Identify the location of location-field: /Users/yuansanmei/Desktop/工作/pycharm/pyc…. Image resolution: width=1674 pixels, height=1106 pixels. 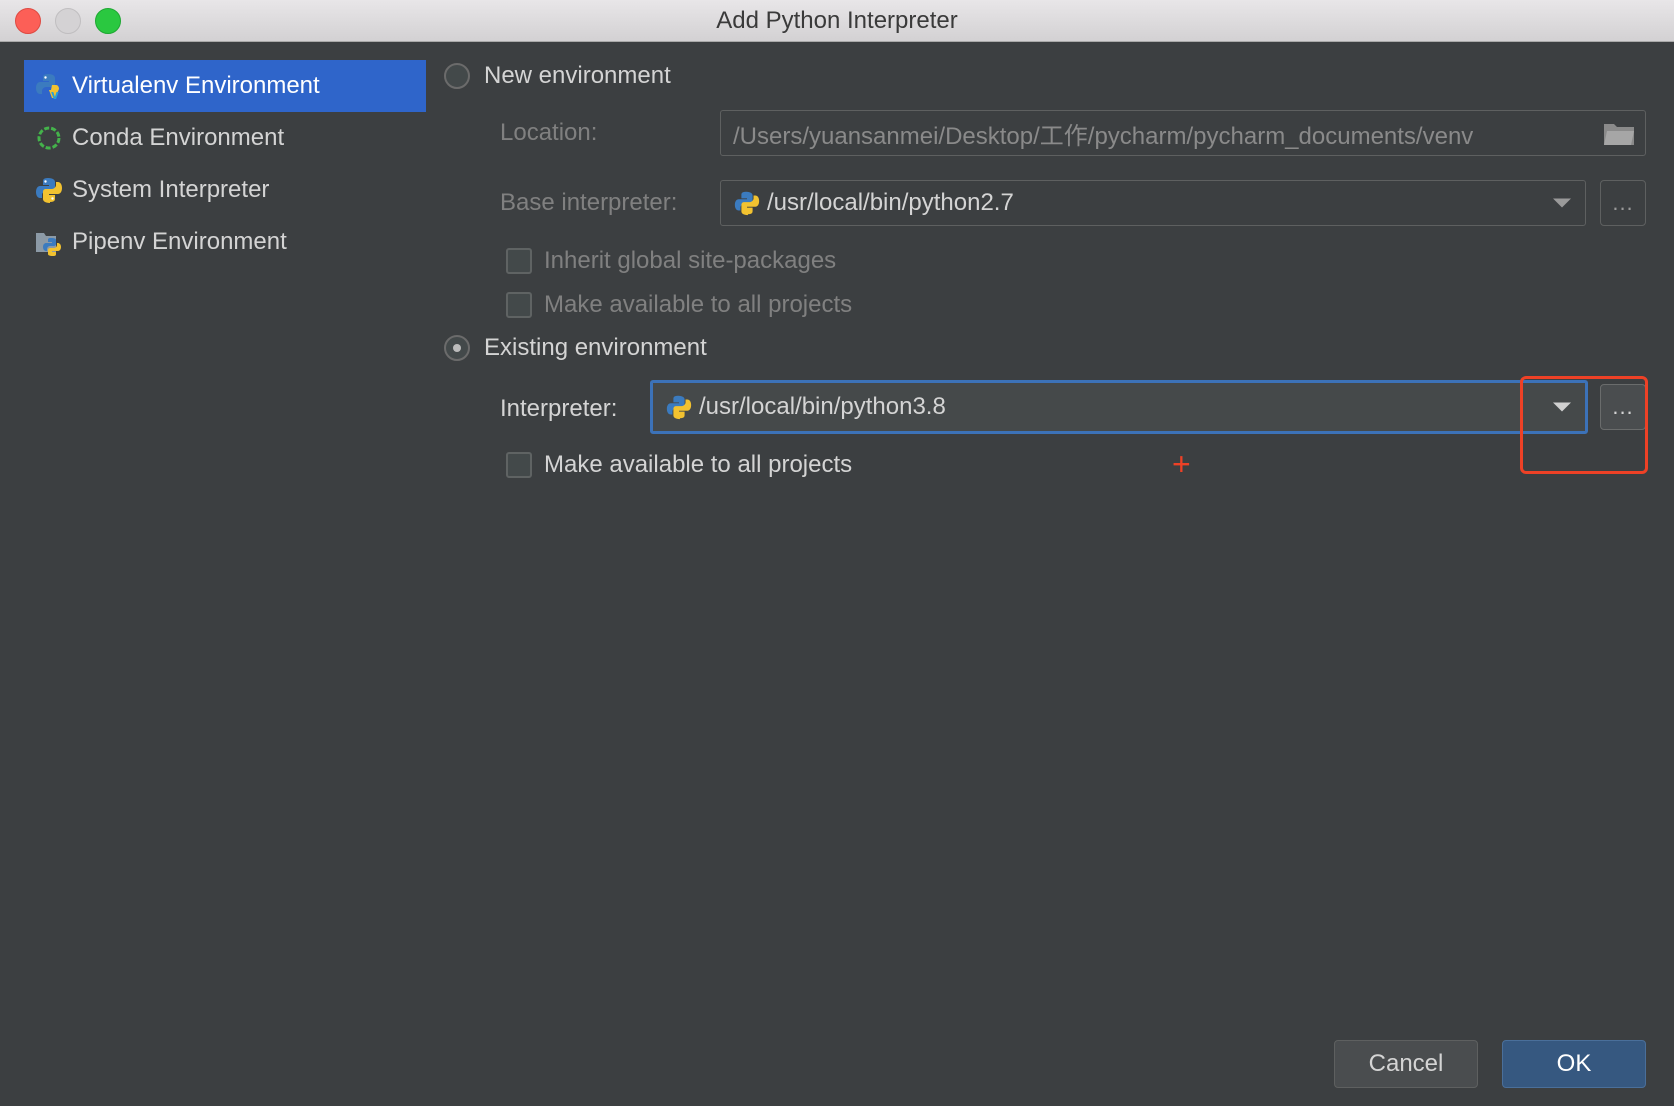
(1183, 133).